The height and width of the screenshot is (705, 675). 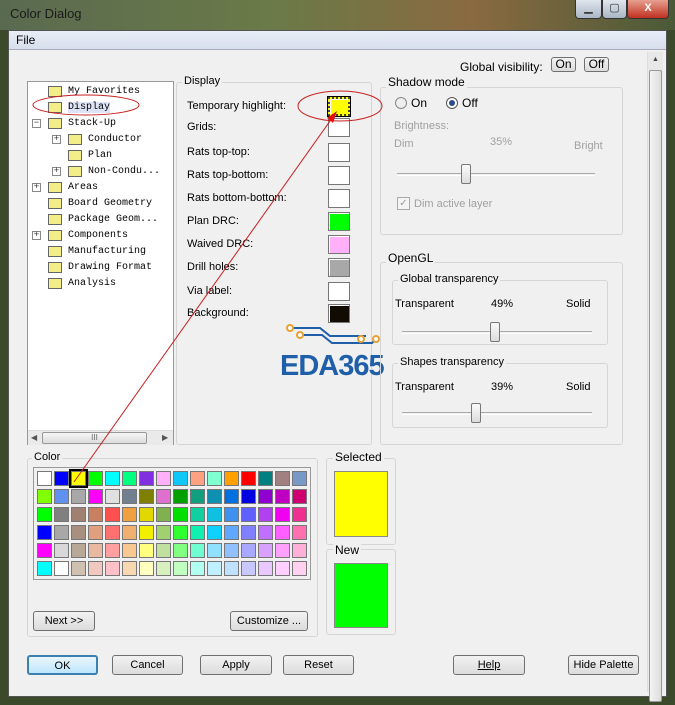 What do you see at coordinates (489, 665) in the screenshot?
I see `help-button: Help` at bounding box center [489, 665].